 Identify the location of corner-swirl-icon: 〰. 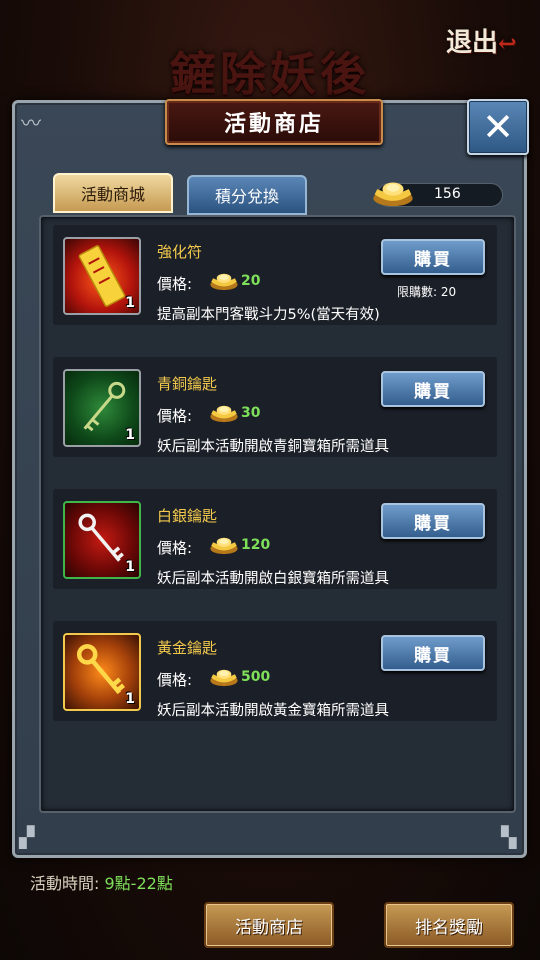
(31, 123).